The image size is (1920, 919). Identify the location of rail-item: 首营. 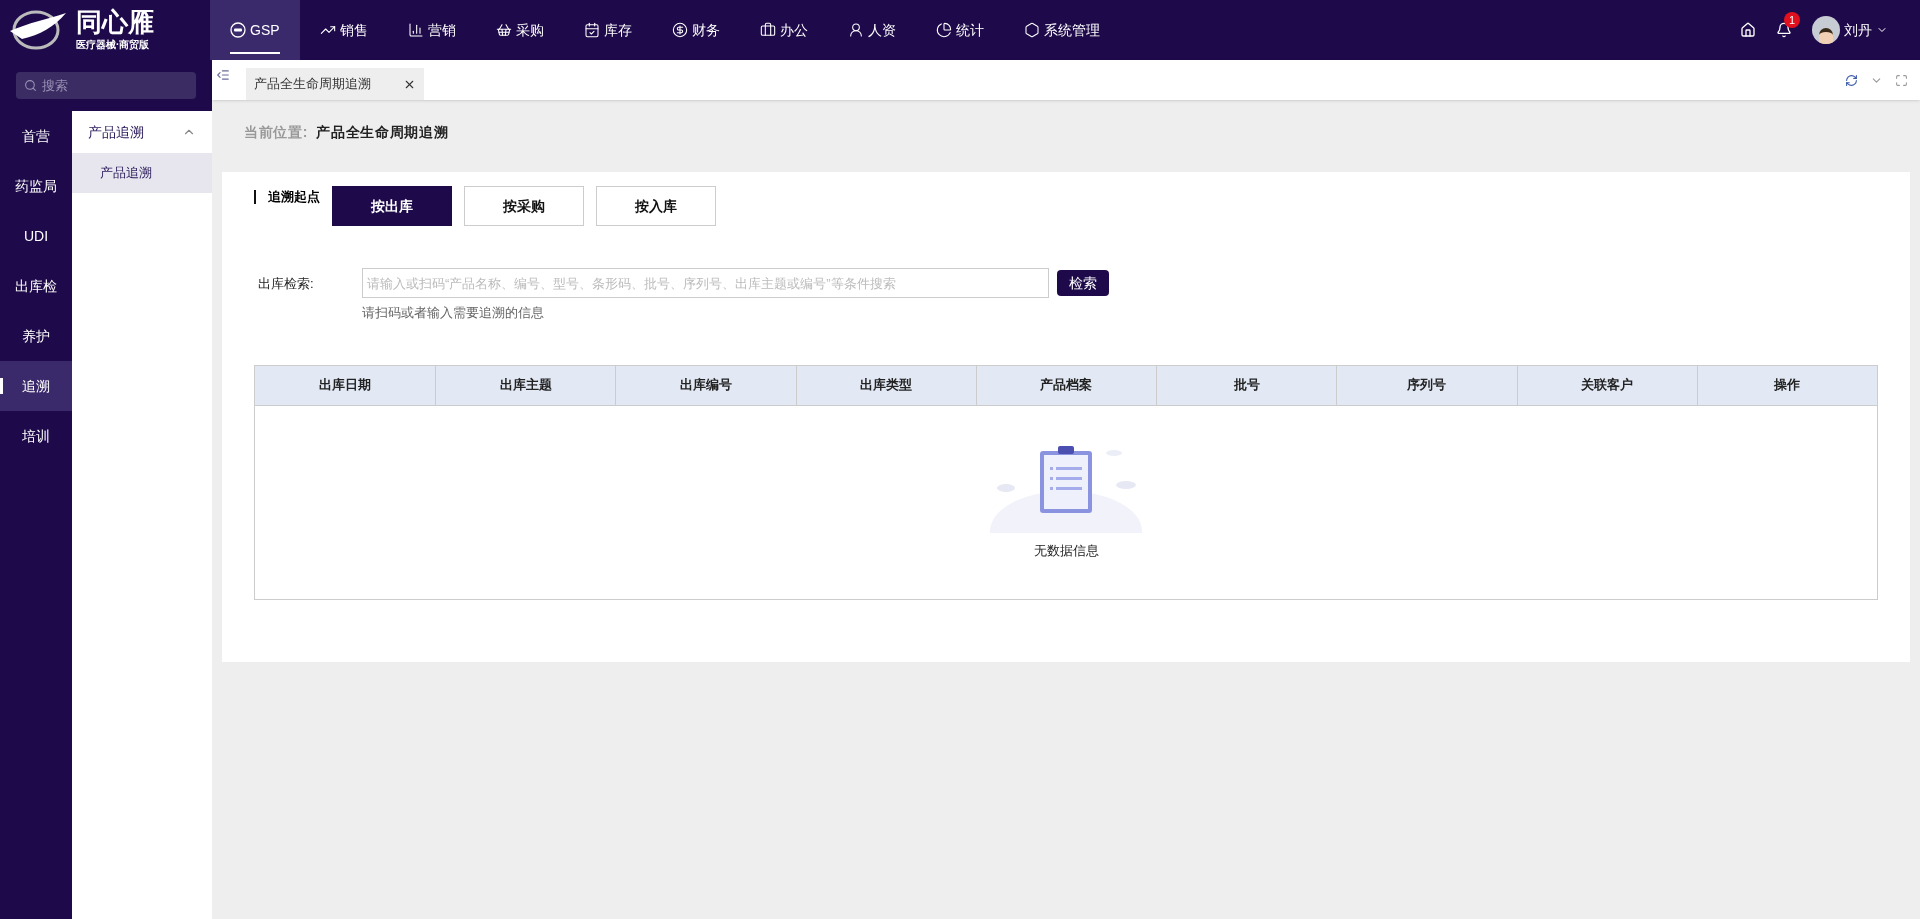
(36, 136).